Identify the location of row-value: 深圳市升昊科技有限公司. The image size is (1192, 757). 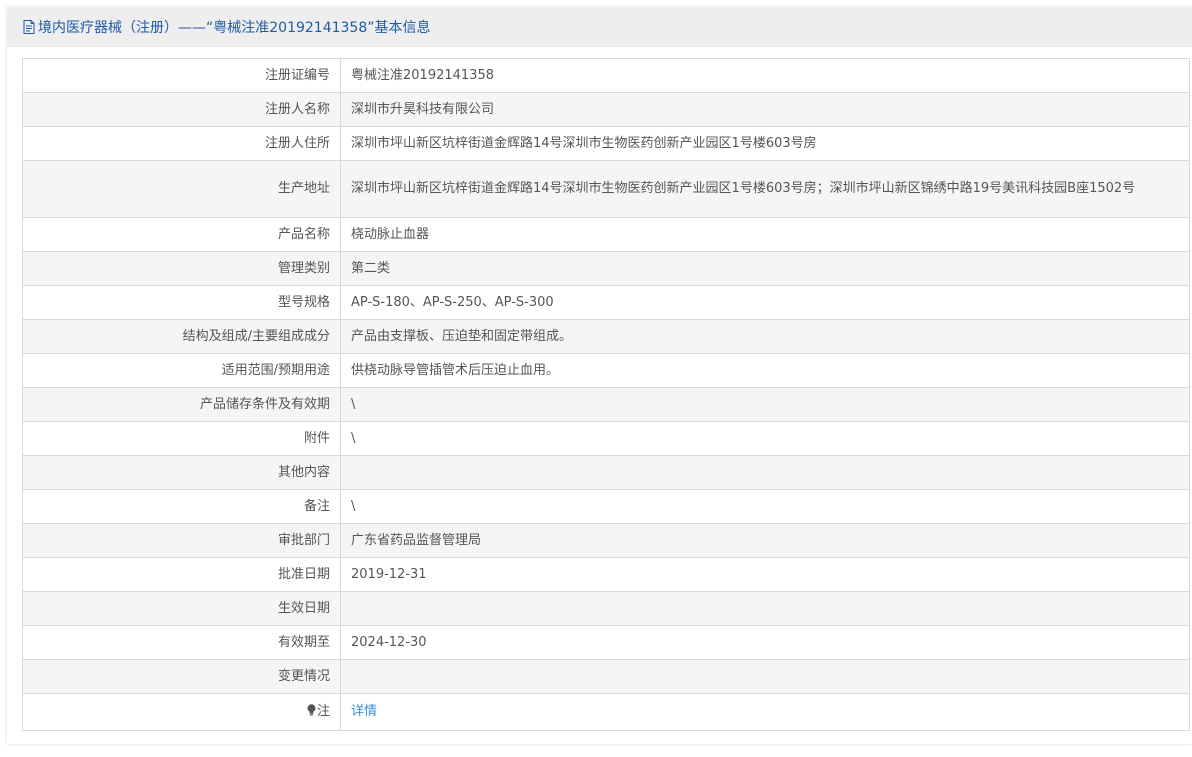
(765, 109).